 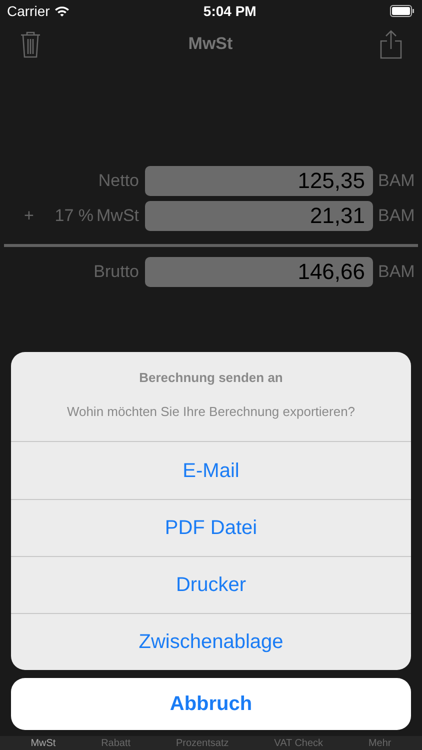 I want to click on carrier-name: Carrier, so click(x=28, y=11).